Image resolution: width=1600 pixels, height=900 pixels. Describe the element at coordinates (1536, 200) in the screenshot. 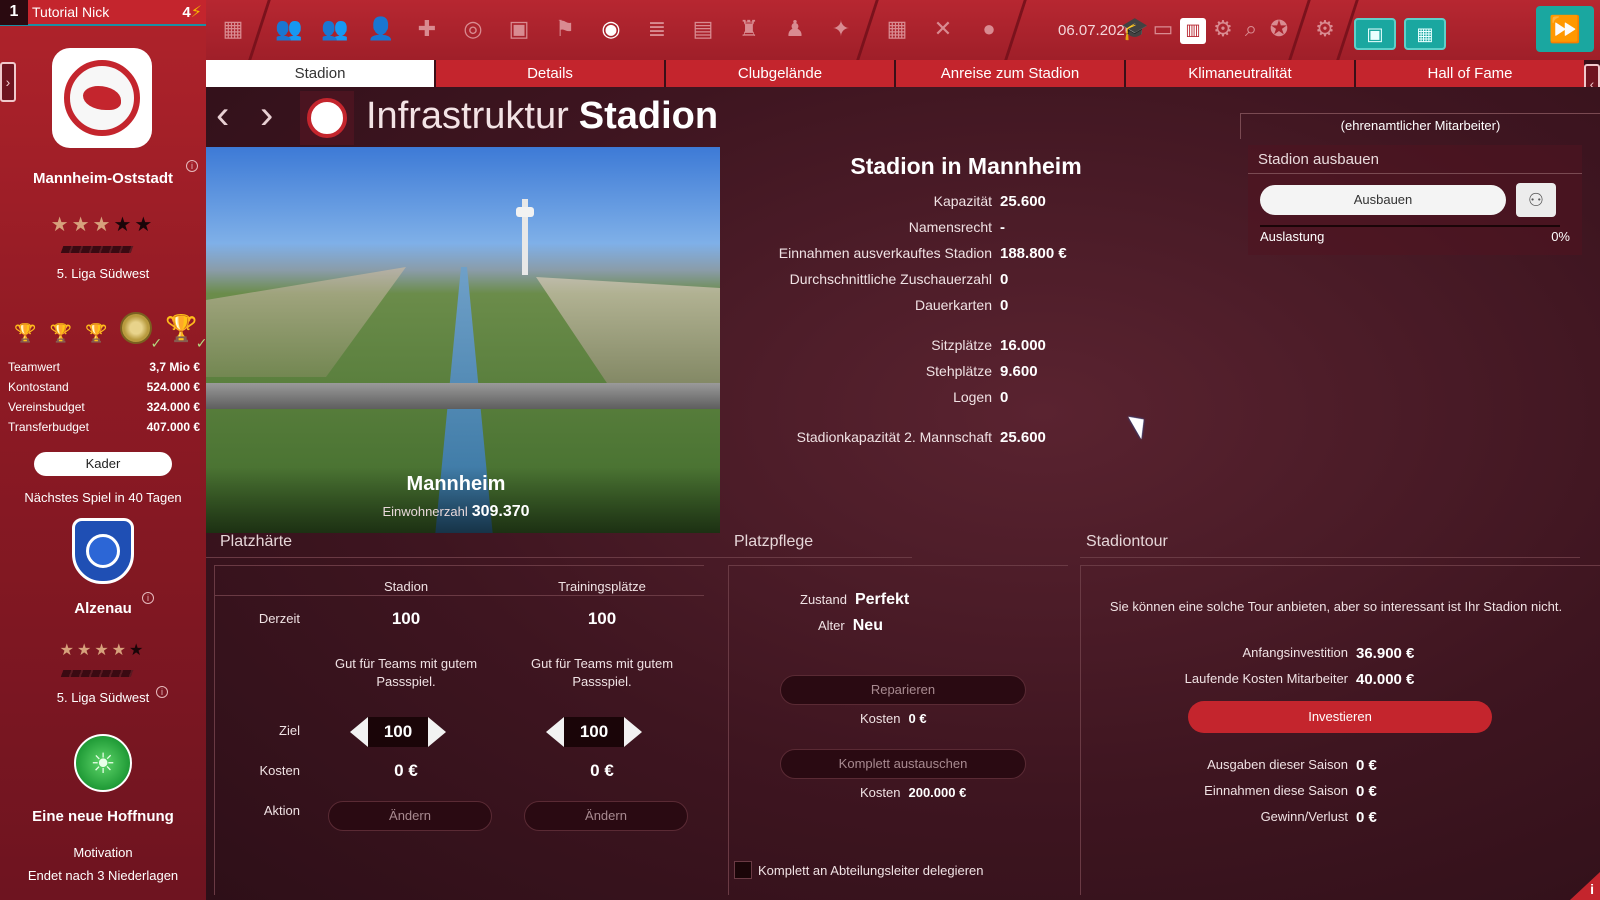

I see `network-icon: ⚇` at that location.